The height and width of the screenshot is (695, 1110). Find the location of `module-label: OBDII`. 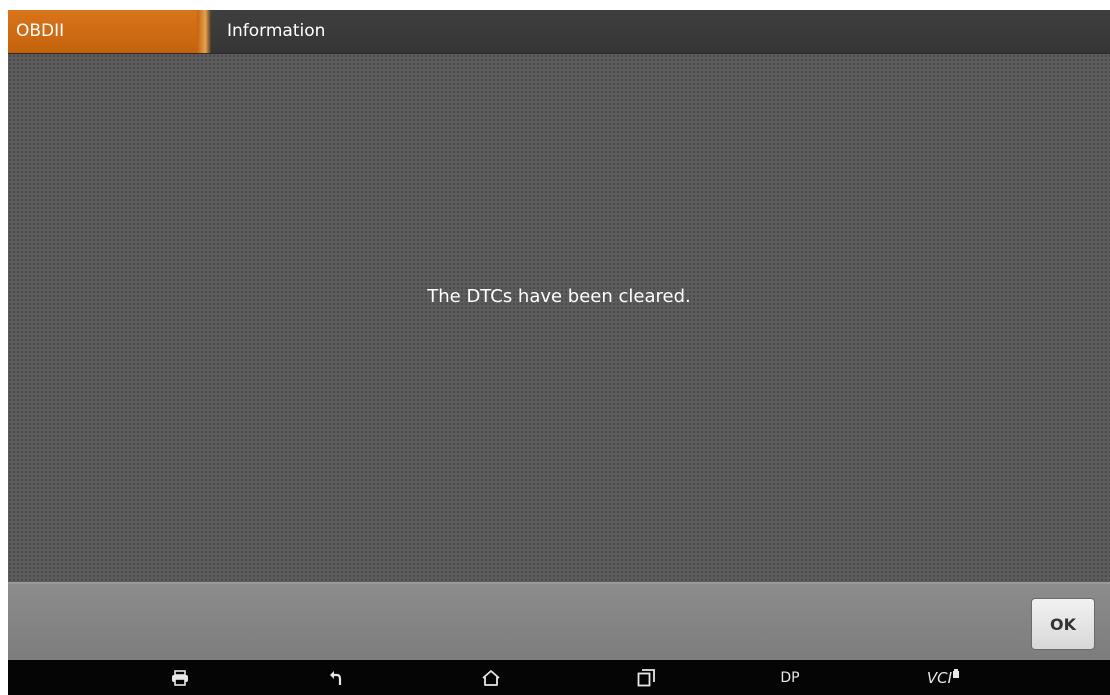

module-label: OBDII is located at coordinates (40, 31).